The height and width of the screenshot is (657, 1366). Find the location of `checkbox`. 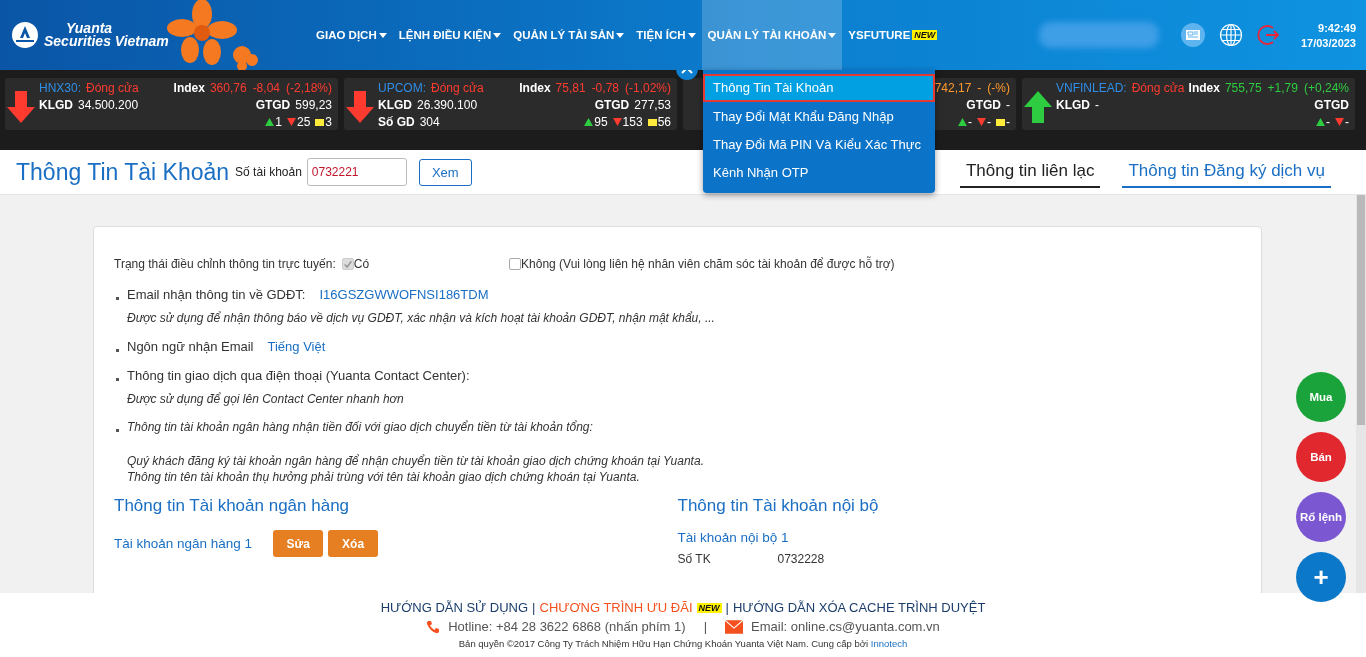

checkbox is located at coordinates (515, 264).